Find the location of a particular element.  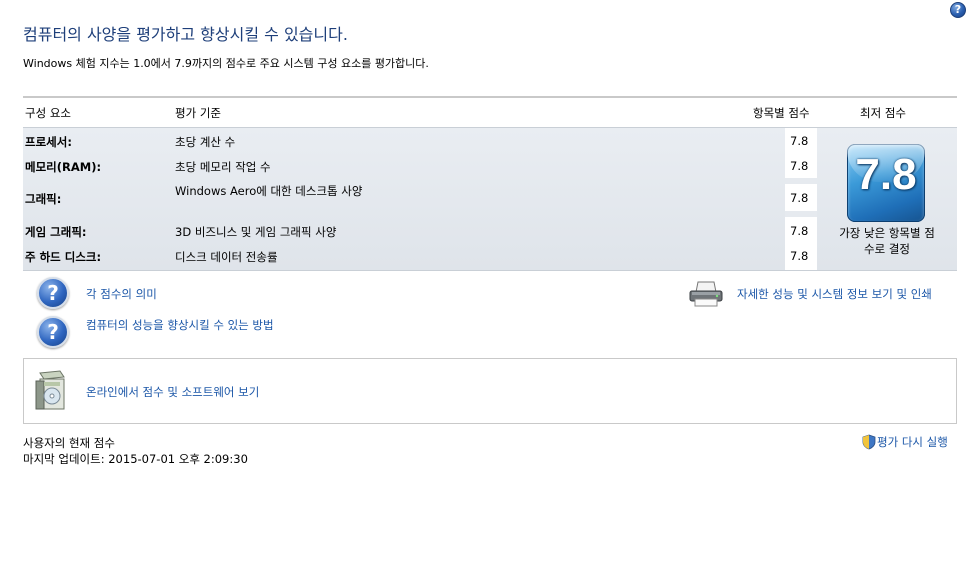

row-criteria-graphics: Windows Aero에 대한 데스크톱 사양 is located at coordinates (269, 191).